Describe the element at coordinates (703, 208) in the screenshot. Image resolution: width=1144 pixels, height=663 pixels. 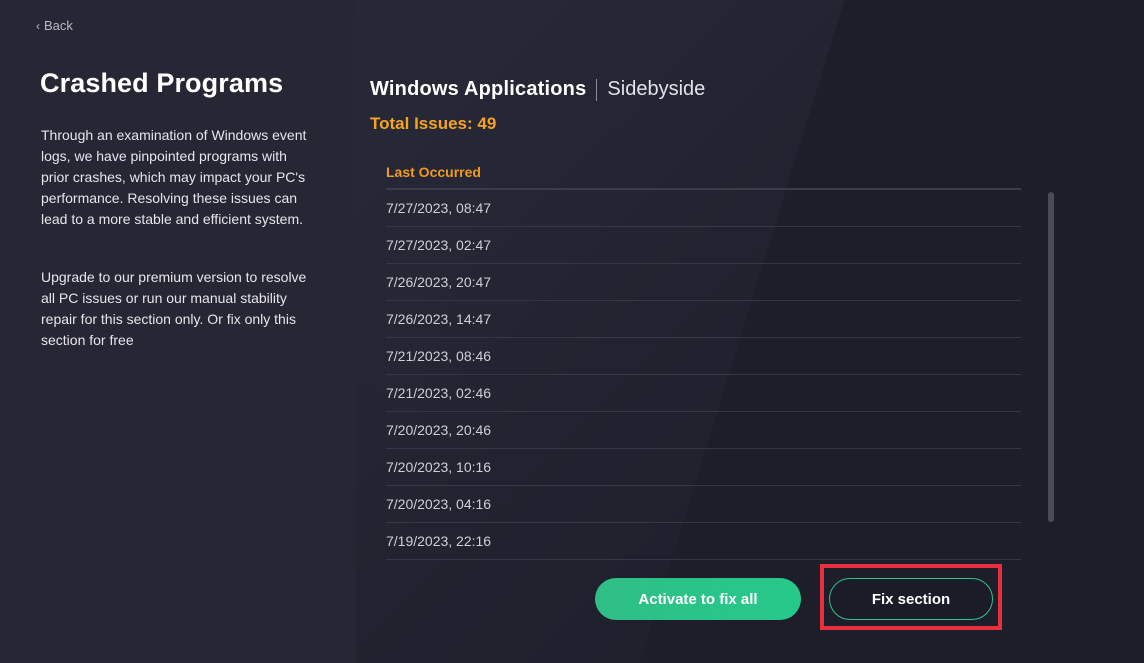
I see `table-row: 7/27/2023, 08:47` at that location.